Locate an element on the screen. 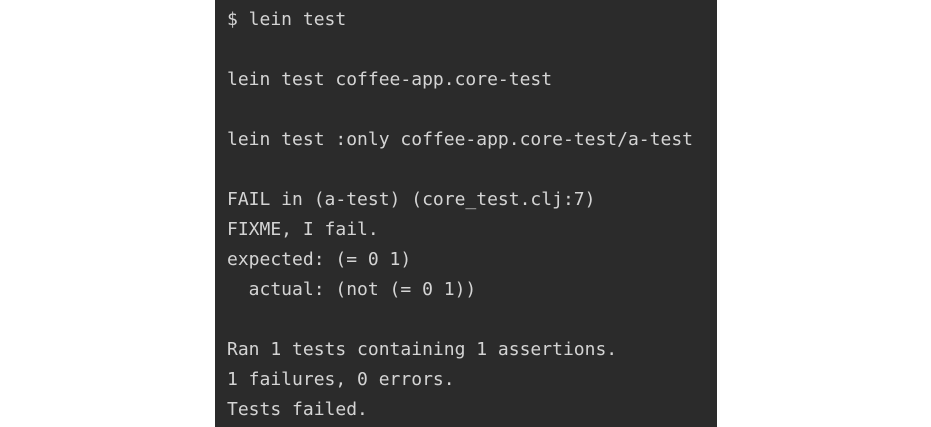 This screenshot has width=931, height=427. actual-line: actual: (not (= 0 1)) is located at coordinates (352, 289).